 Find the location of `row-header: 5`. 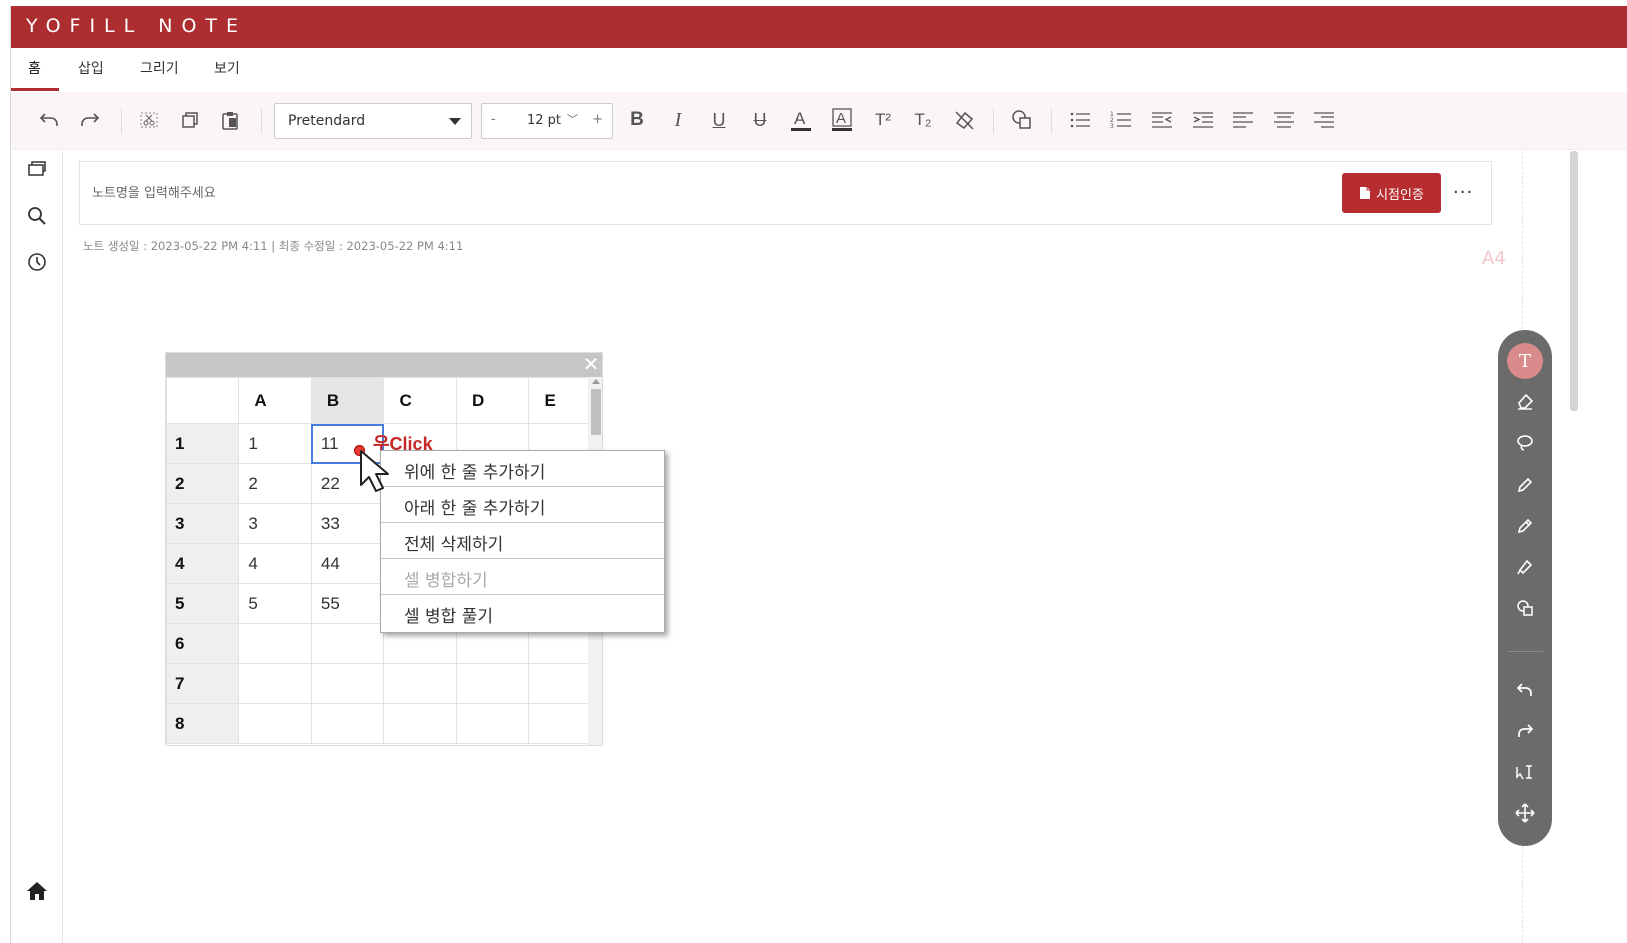

row-header: 5 is located at coordinates (203, 603).